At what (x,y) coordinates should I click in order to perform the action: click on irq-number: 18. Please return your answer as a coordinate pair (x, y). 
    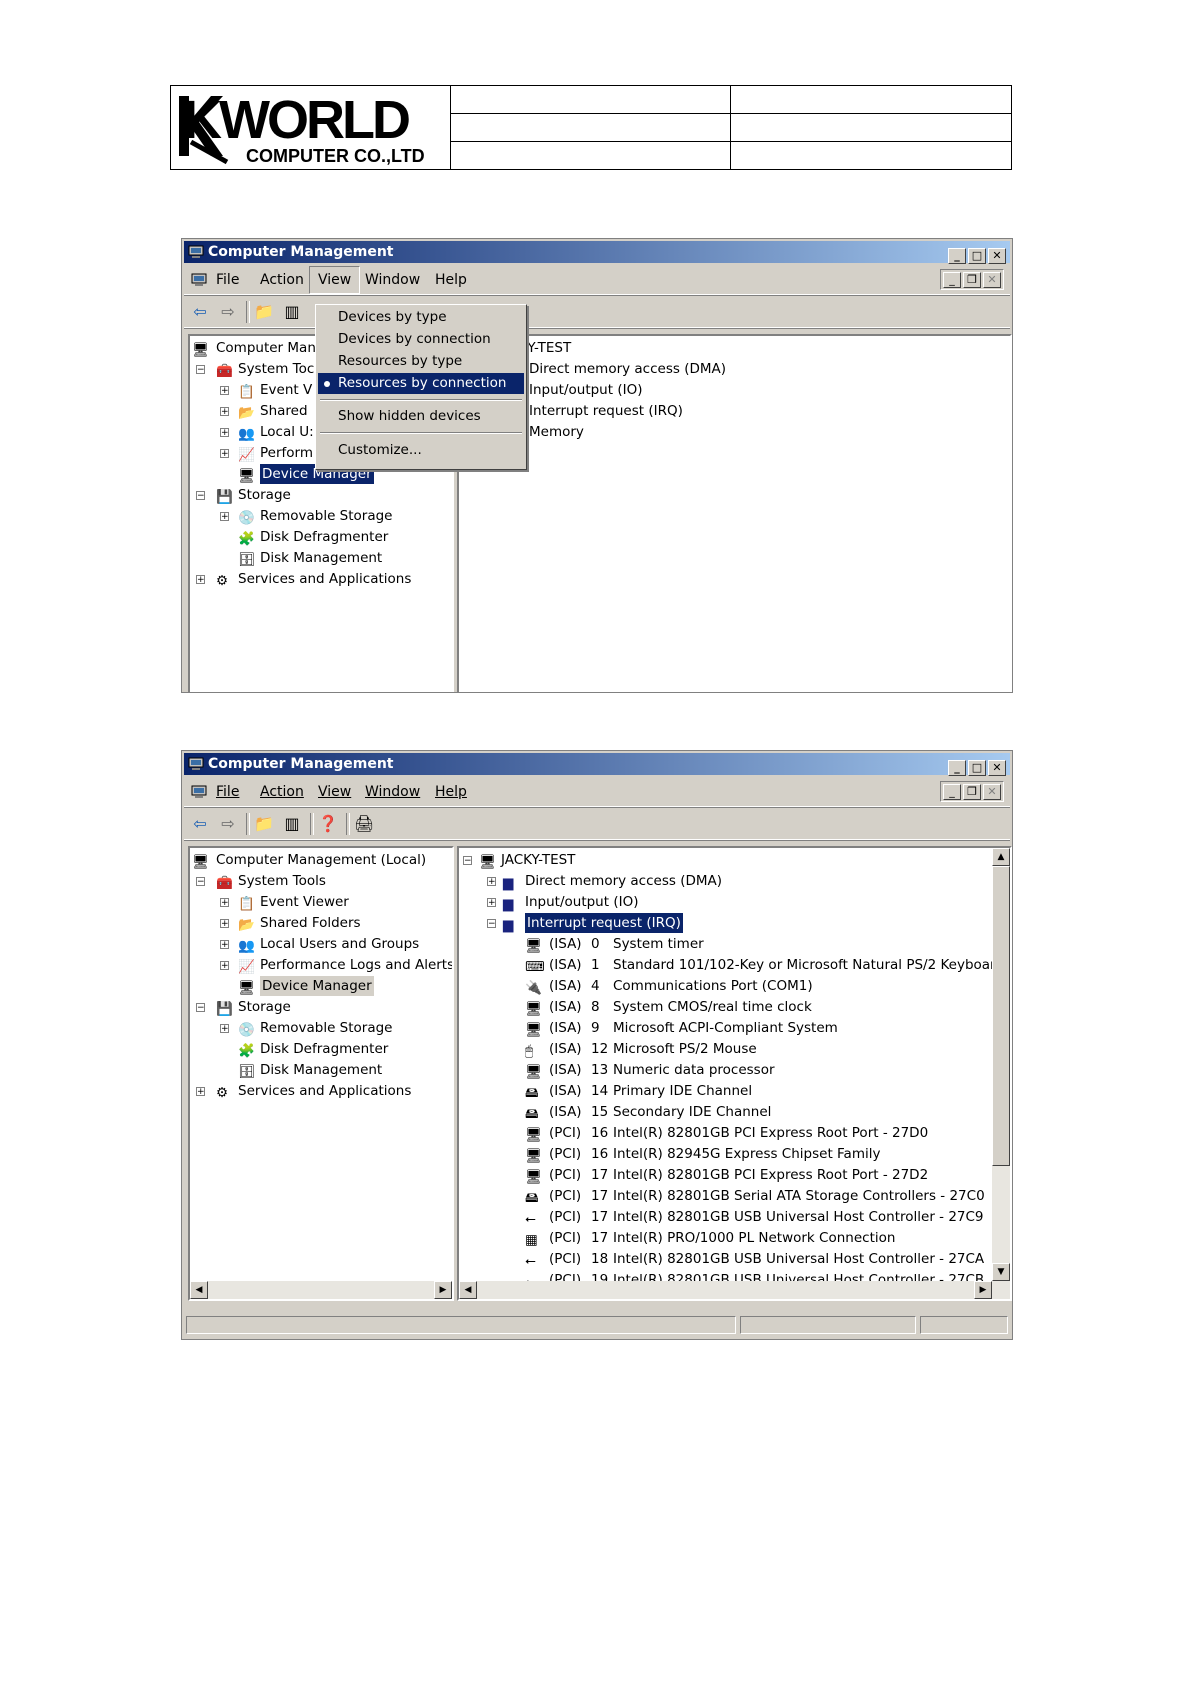
    Looking at the image, I should click on (600, 1259).